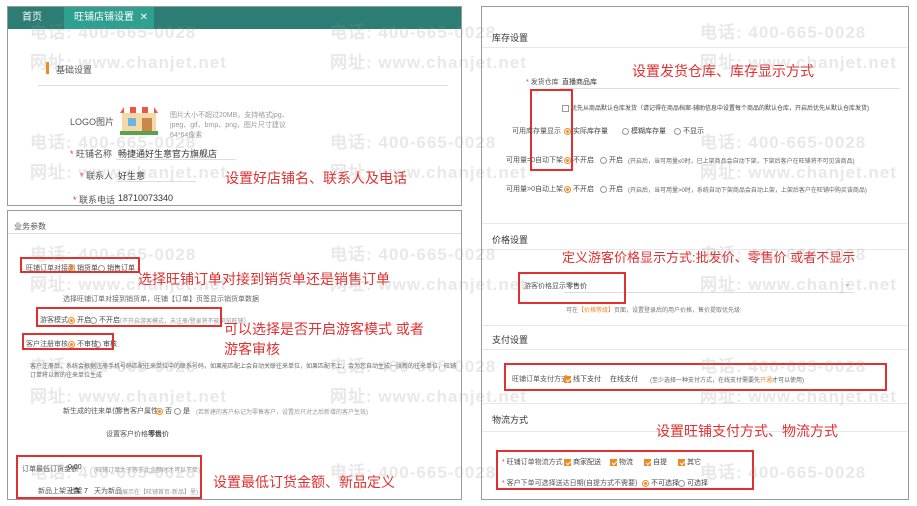 The height and width of the screenshot is (506, 917). I want to click on ship-top-divider, so click(695, 403).